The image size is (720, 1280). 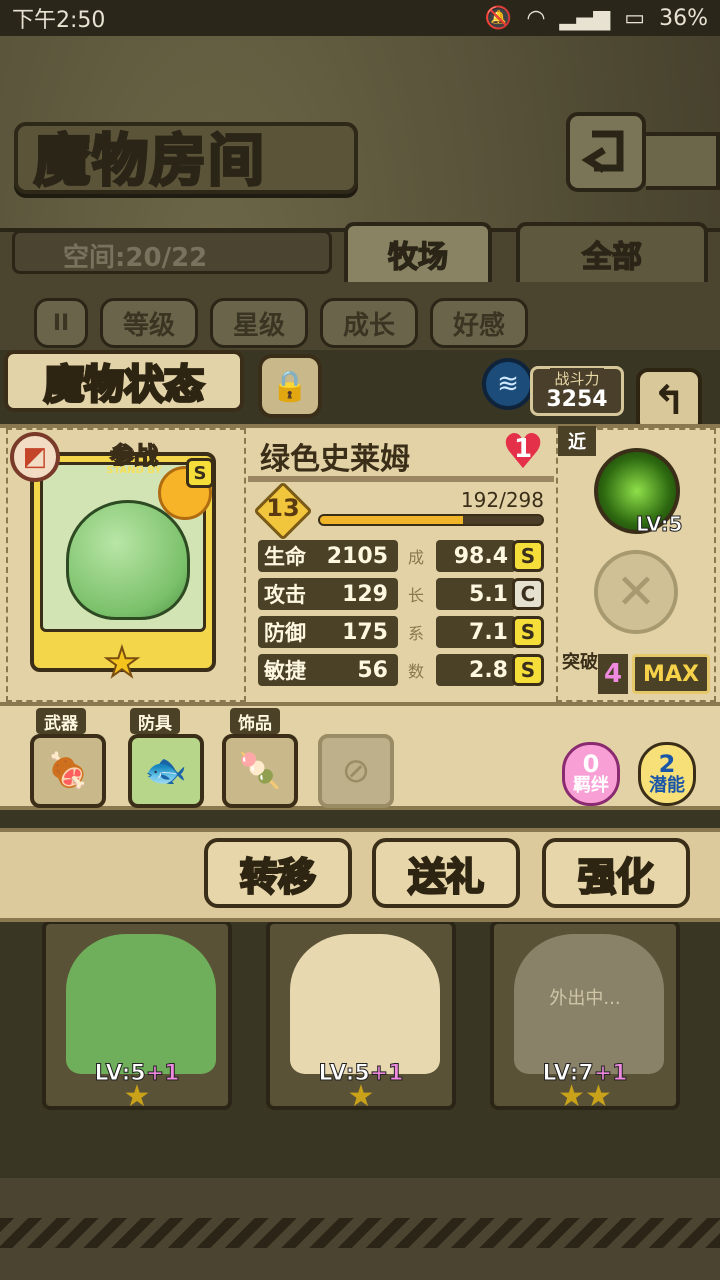 I want to click on star-icon: ★★, so click(x=585, y=1094).